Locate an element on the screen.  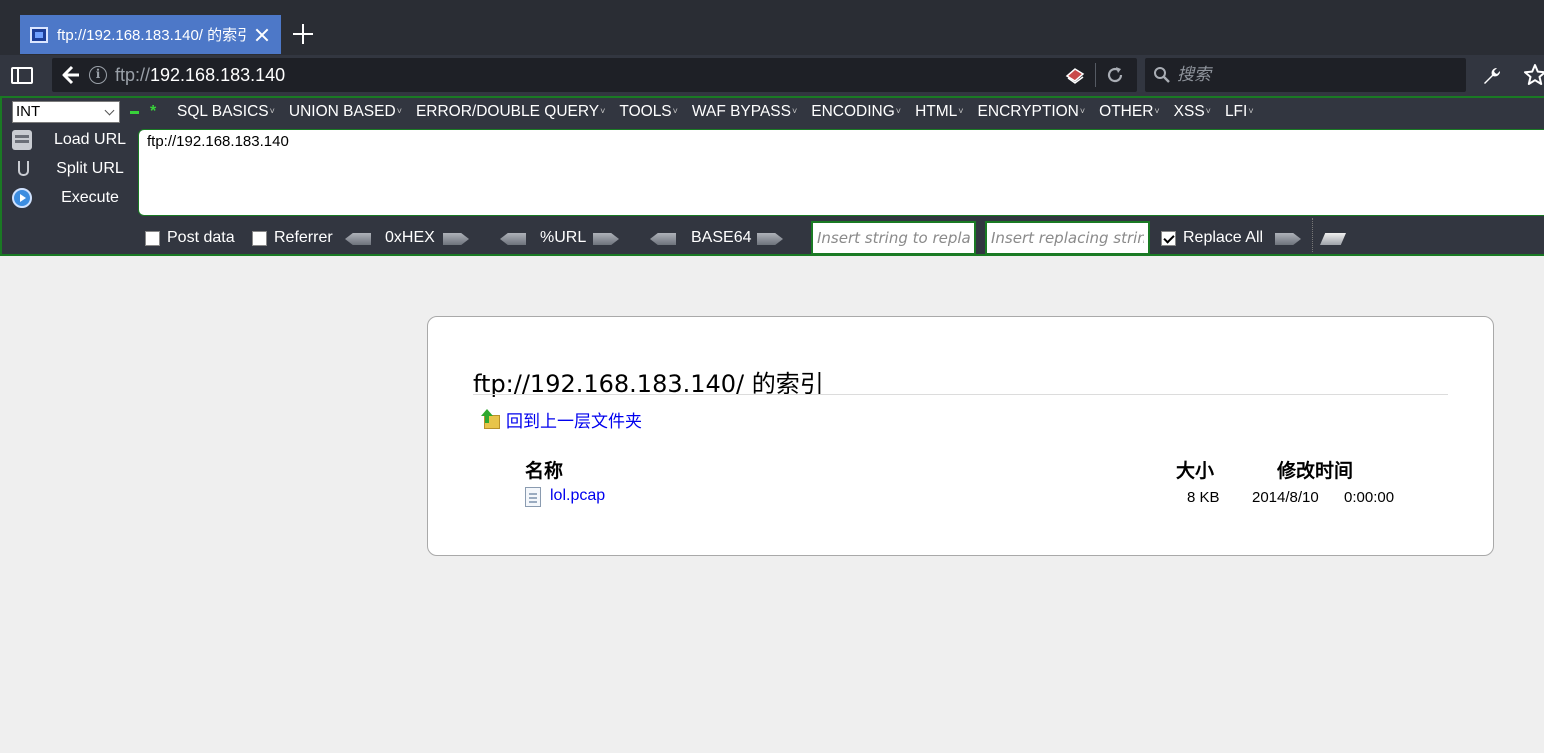
replace-all-checkbox: Replace All is located at coordinates (1212, 238).